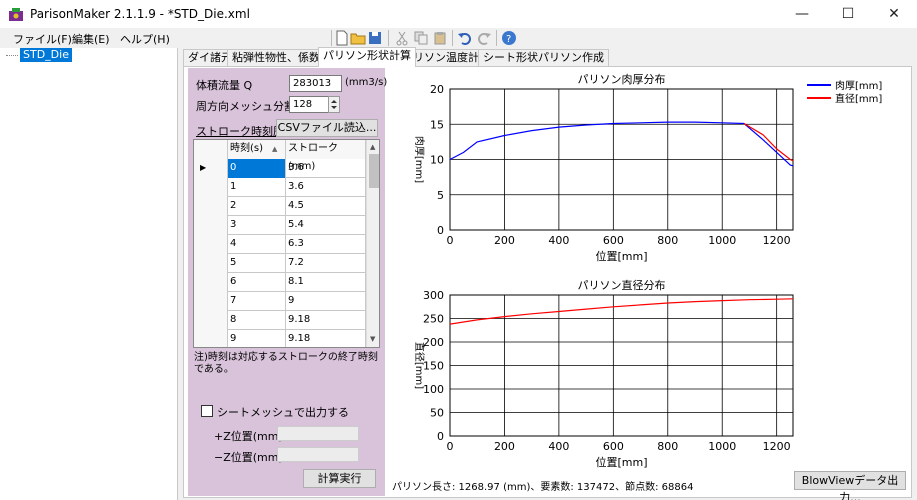  What do you see at coordinates (257, 301) in the screenshot?
I see `time-cell: 7` at bounding box center [257, 301].